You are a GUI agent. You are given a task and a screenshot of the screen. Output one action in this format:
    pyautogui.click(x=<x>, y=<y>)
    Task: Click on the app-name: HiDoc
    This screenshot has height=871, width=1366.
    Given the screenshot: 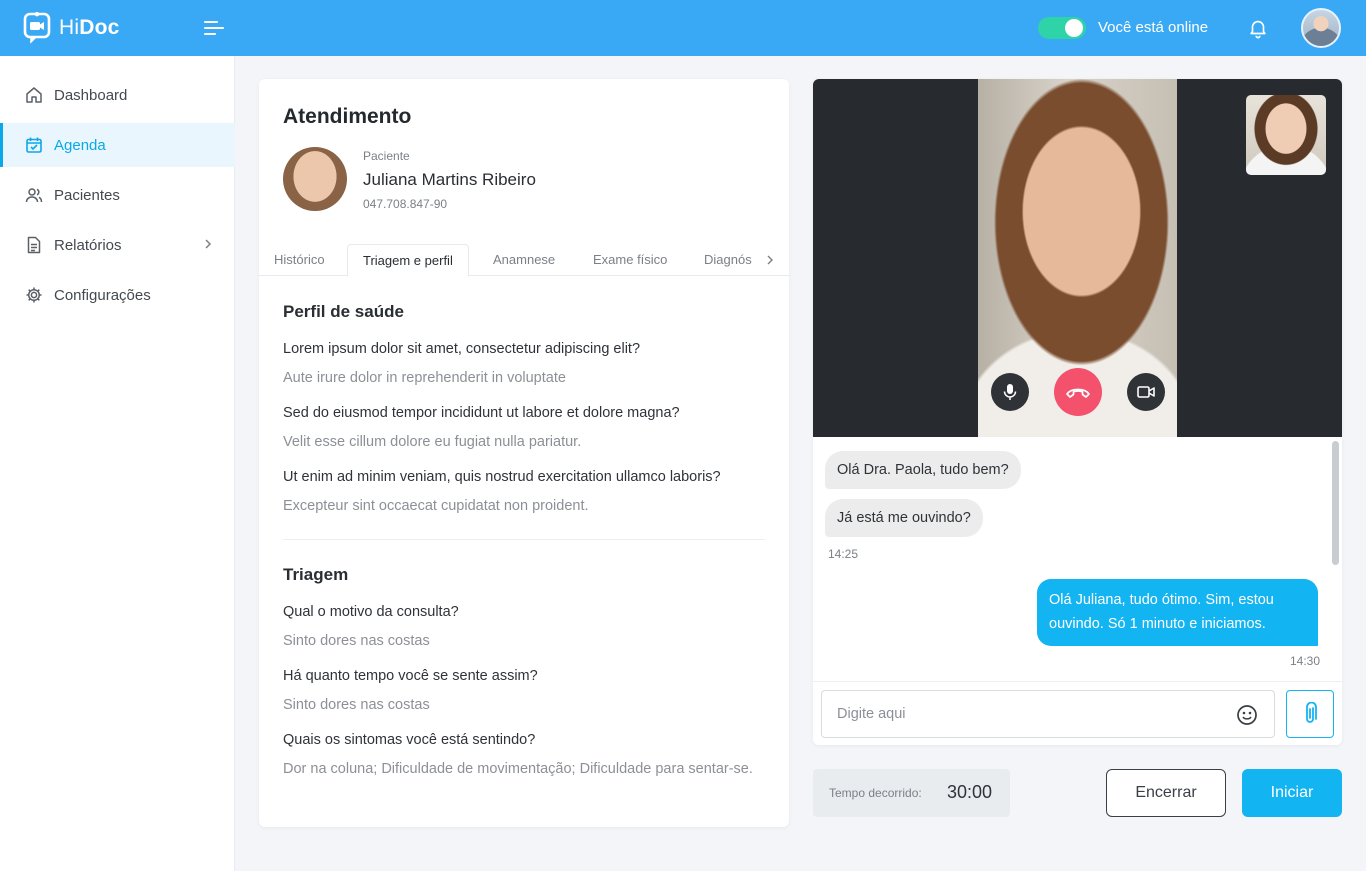 What is the action you would take?
    pyautogui.click(x=89, y=27)
    